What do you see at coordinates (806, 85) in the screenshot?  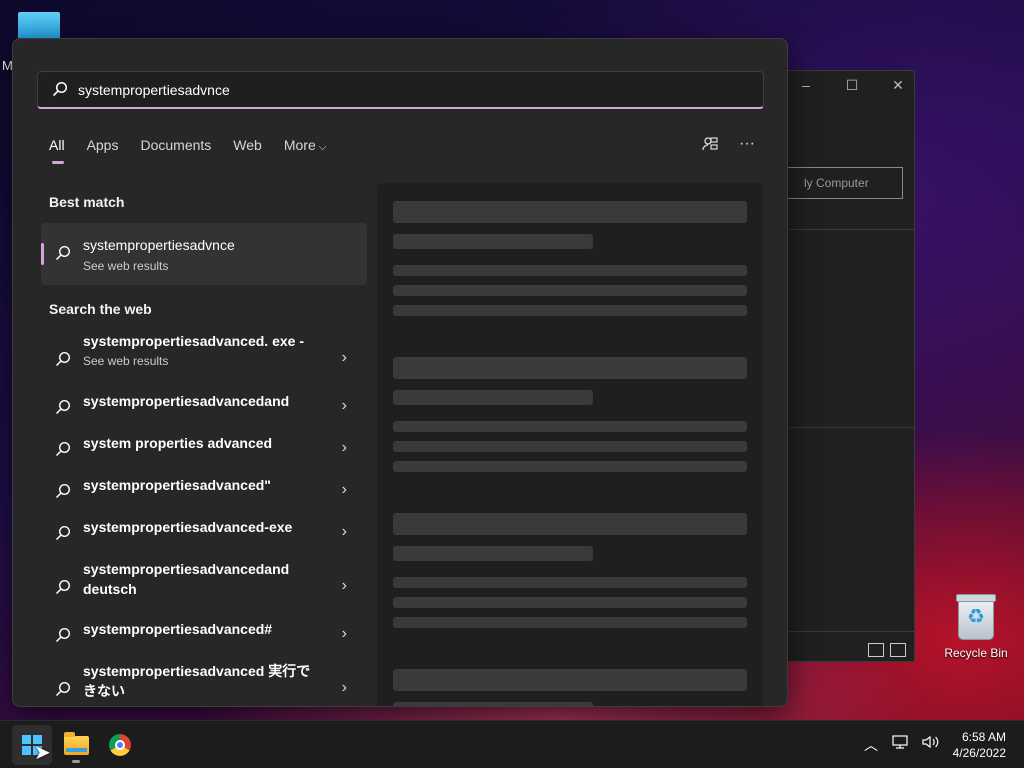 I see `minimize-button: –` at bounding box center [806, 85].